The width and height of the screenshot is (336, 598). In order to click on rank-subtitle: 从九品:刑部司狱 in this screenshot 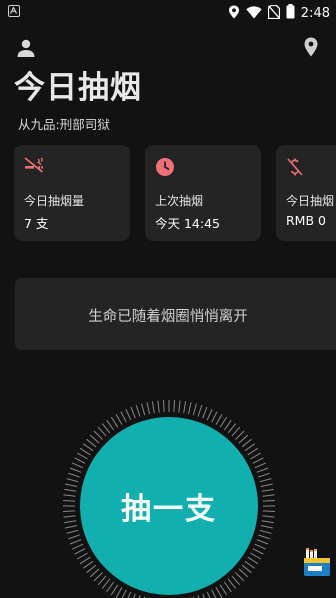, I will do `click(64, 124)`.